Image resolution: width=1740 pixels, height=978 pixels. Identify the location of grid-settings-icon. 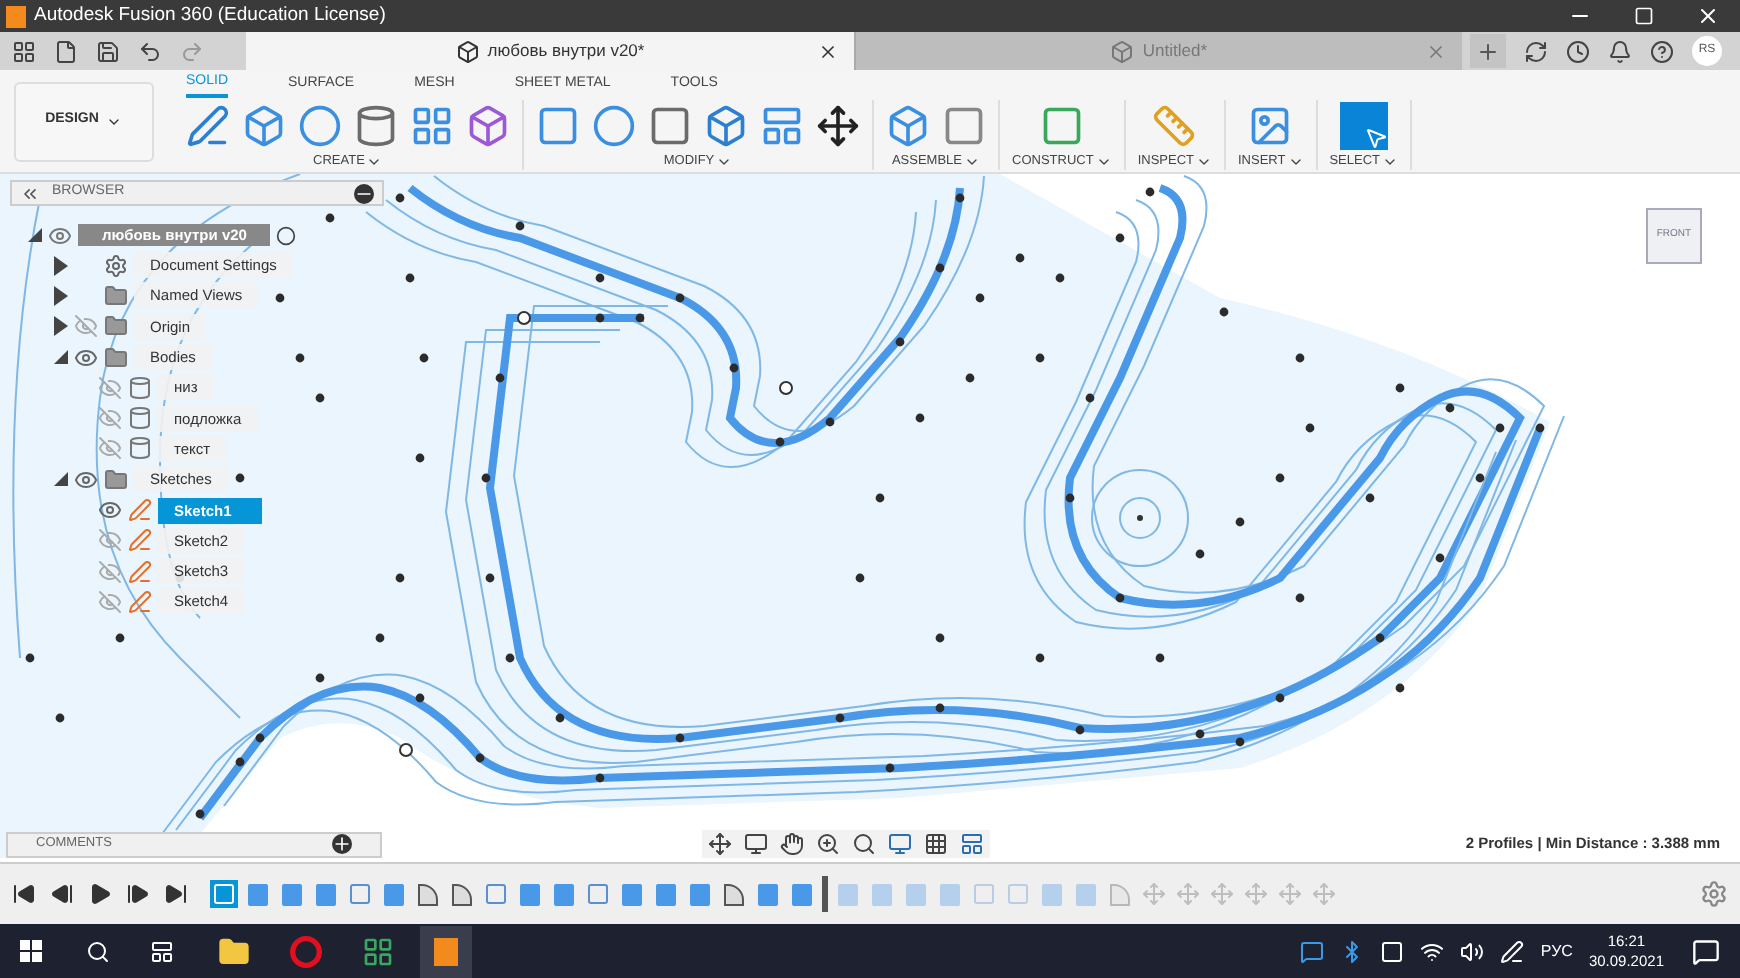
(936, 844).